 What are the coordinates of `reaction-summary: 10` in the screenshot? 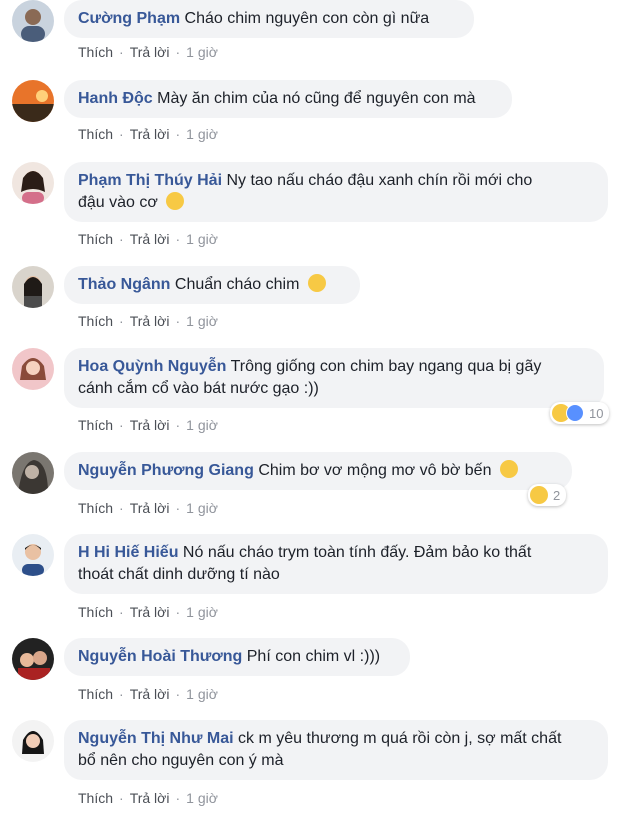 It's located at (580, 413).